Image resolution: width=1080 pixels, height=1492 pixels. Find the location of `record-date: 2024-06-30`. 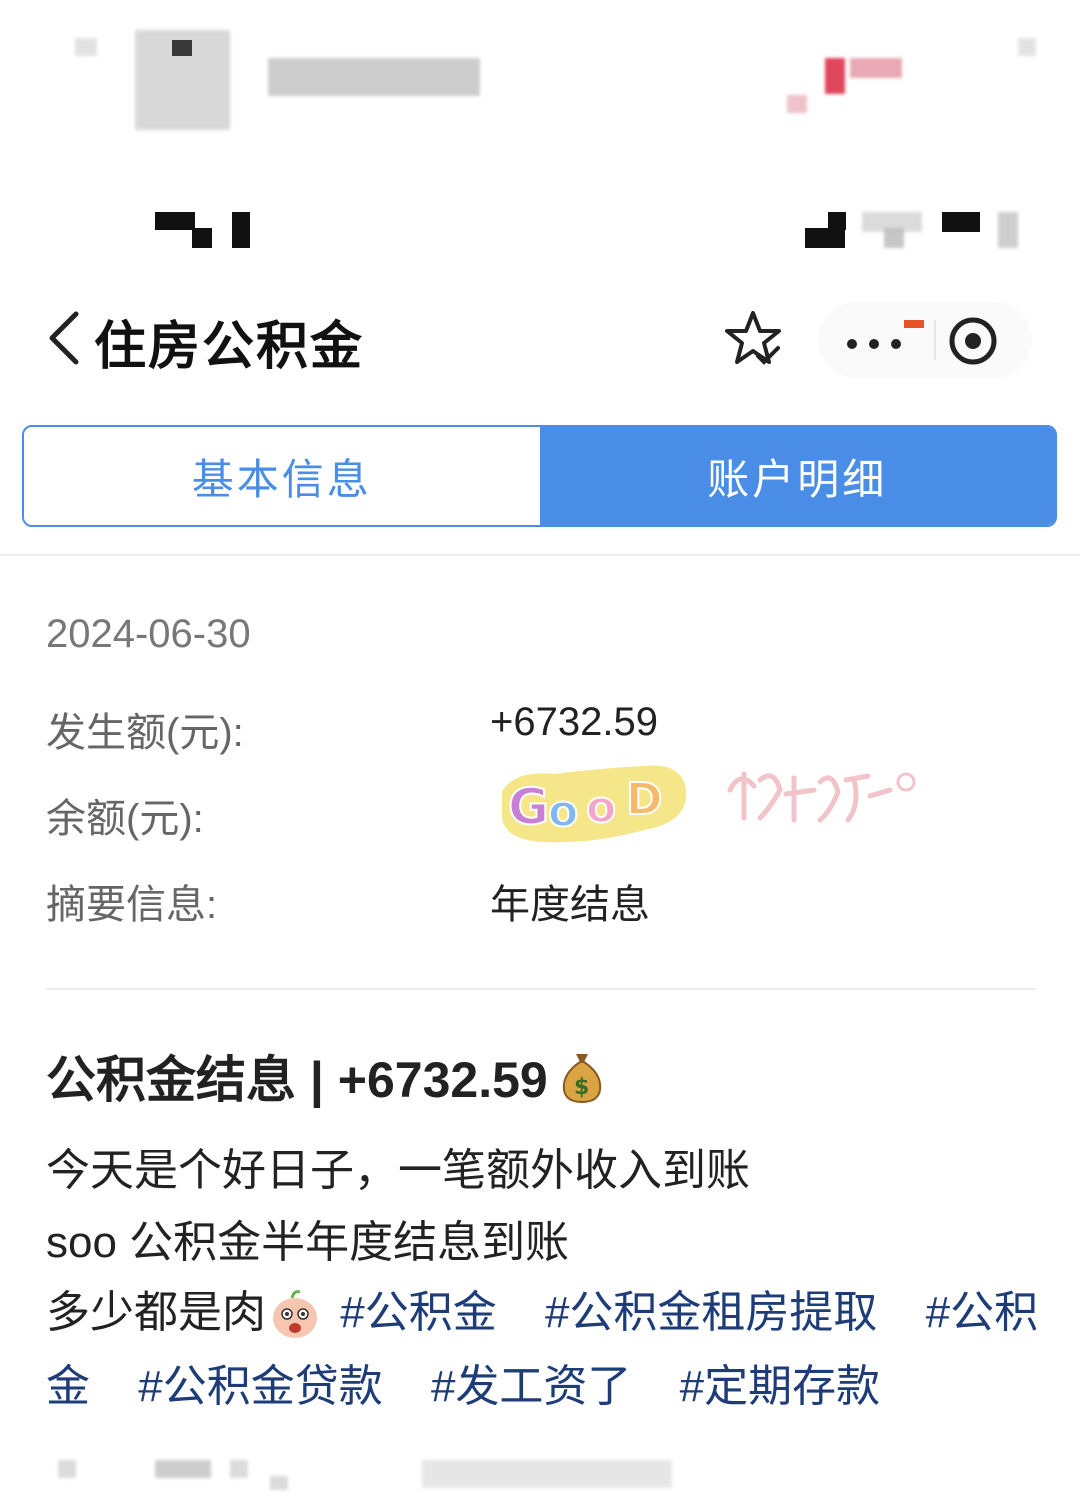

record-date: 2024-06-30 is located at coordinates (148, 634).